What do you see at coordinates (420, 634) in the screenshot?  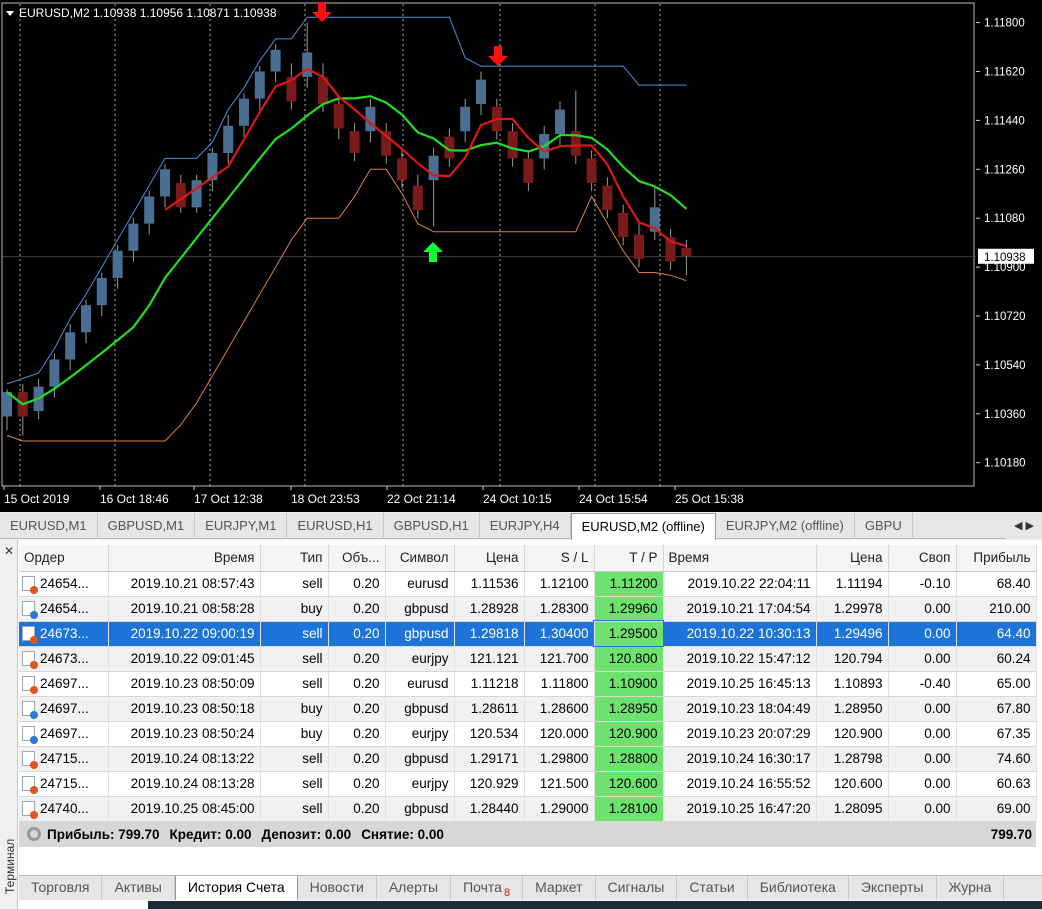 I see `table-cell: gbpusd` at bounding box center [420, 634].